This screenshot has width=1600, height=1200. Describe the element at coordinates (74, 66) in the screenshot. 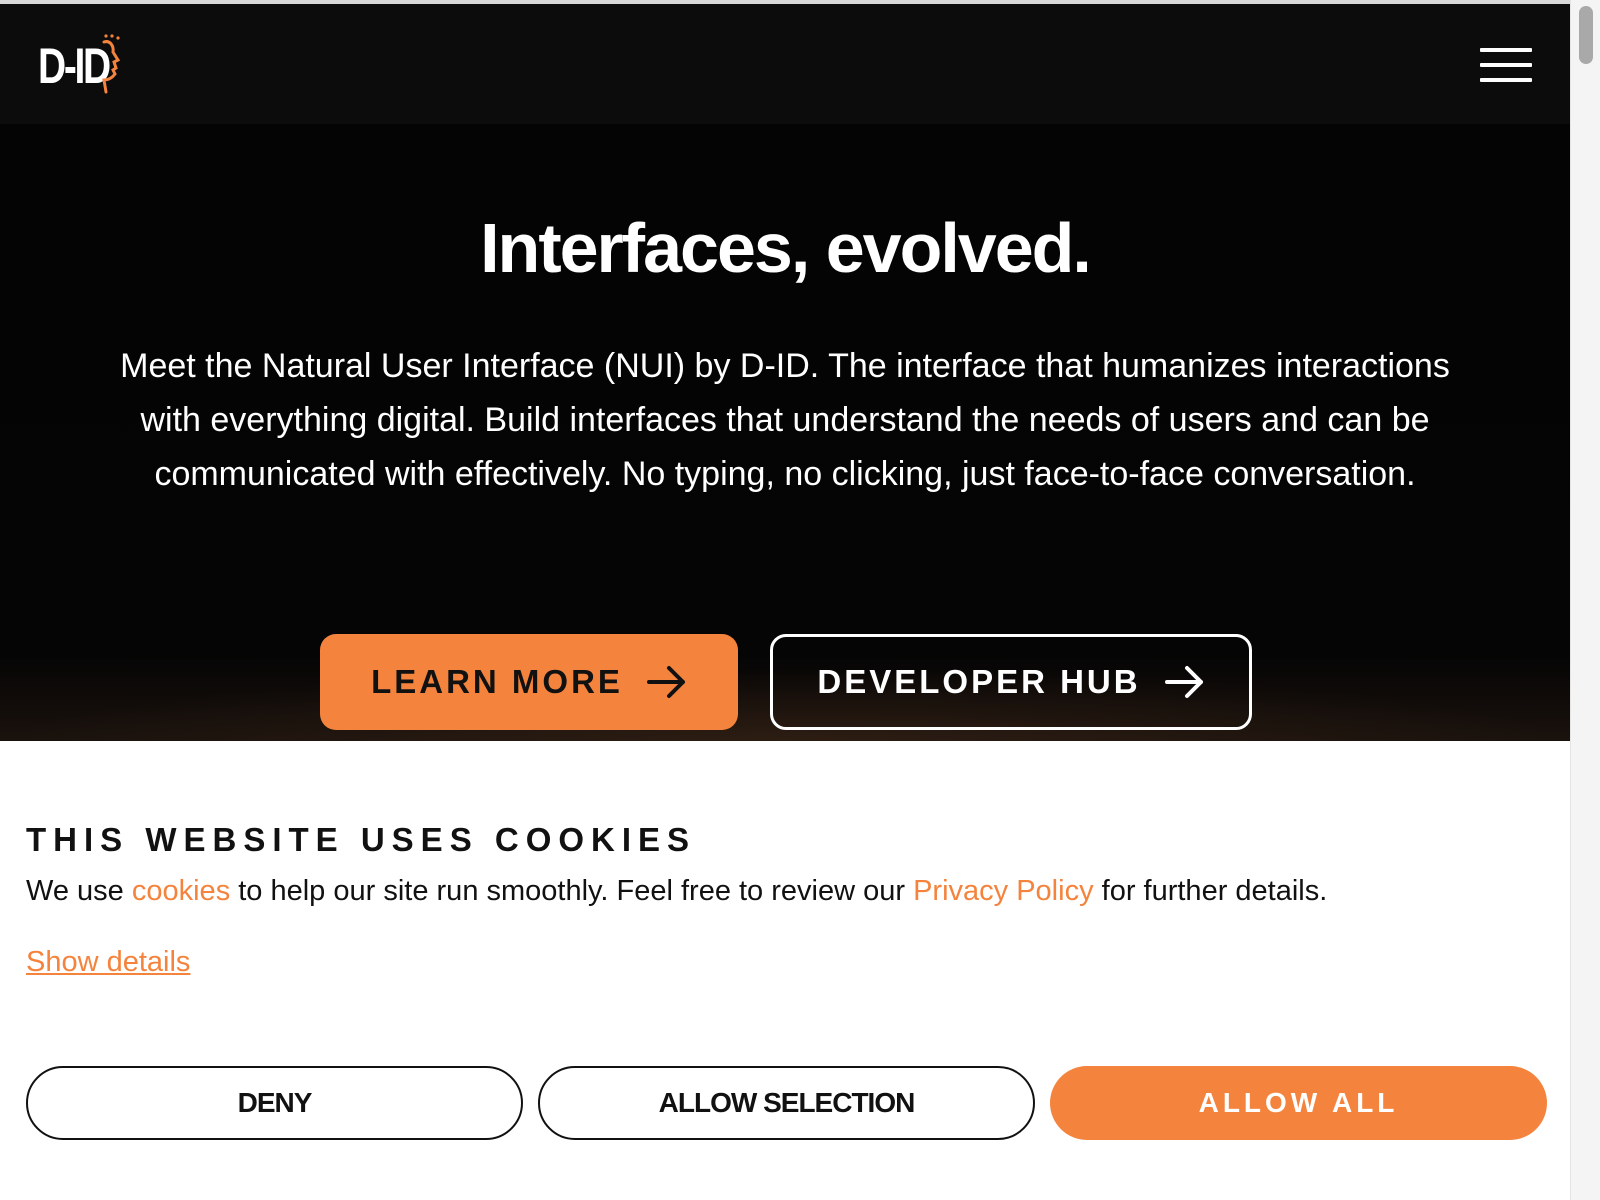

I see `logo-text: D-ID` at that location.